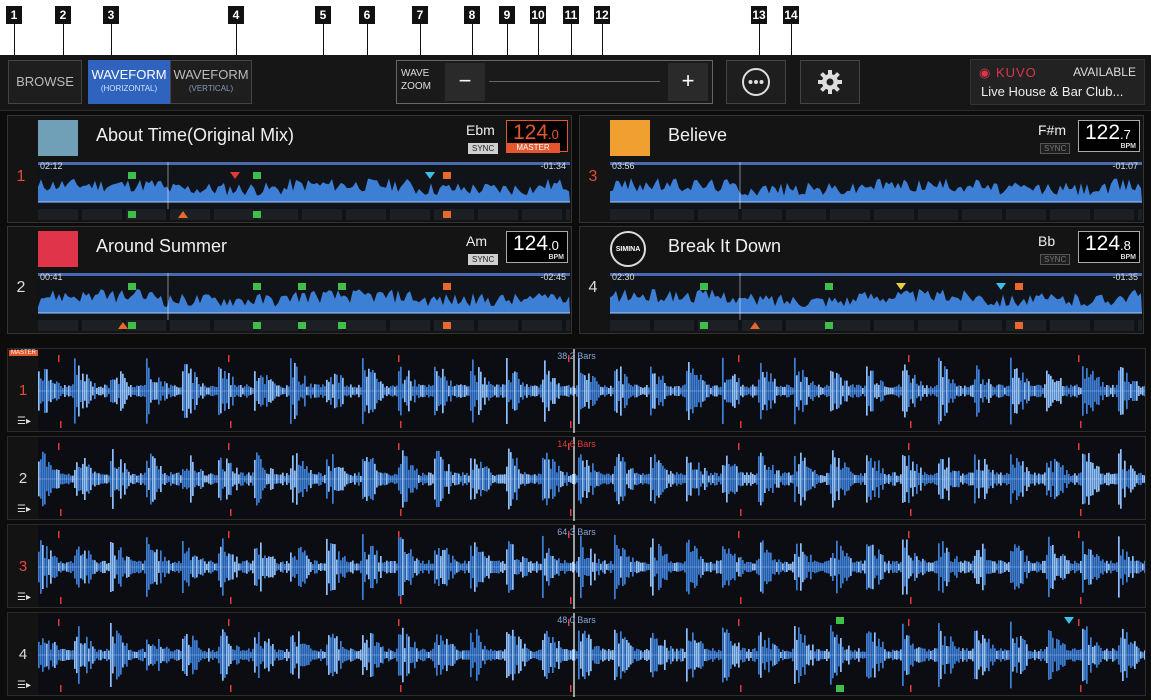  What do you see at coordinates (876, 190) in the screenshot?
I see `overview-waveform: 03:56 -01:07` at bounding box center [876, 190].